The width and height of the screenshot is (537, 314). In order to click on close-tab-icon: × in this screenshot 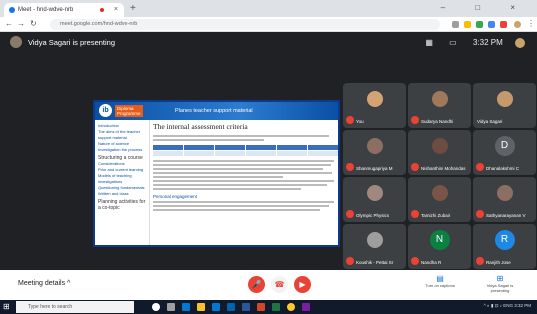, I will do `click(116, 9)`.